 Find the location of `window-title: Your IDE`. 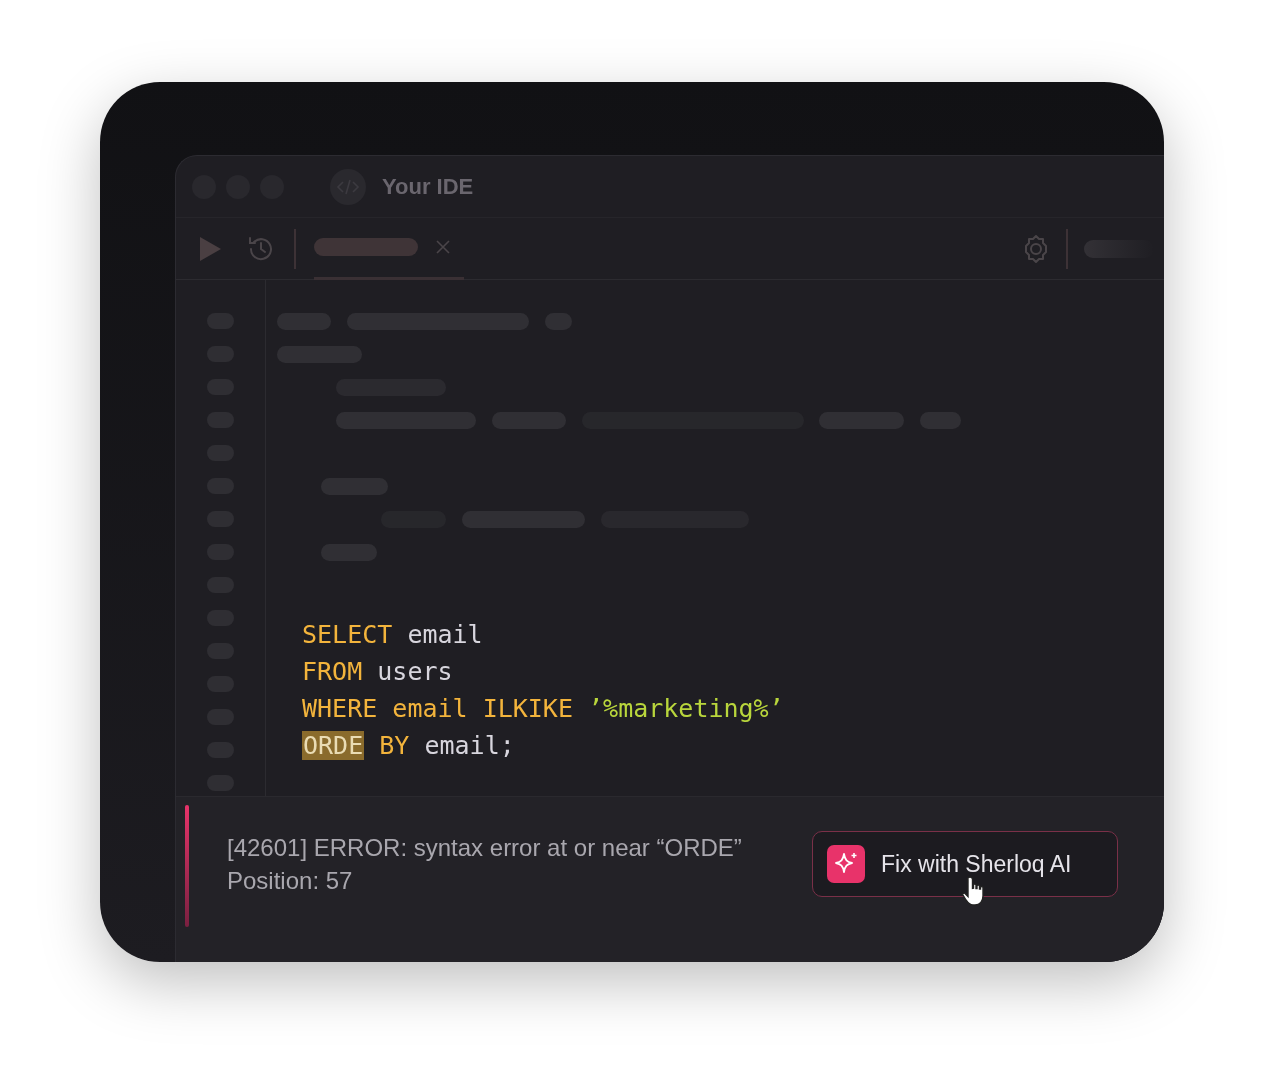

window-title: Your IDE is located at coordinates (428, 187).